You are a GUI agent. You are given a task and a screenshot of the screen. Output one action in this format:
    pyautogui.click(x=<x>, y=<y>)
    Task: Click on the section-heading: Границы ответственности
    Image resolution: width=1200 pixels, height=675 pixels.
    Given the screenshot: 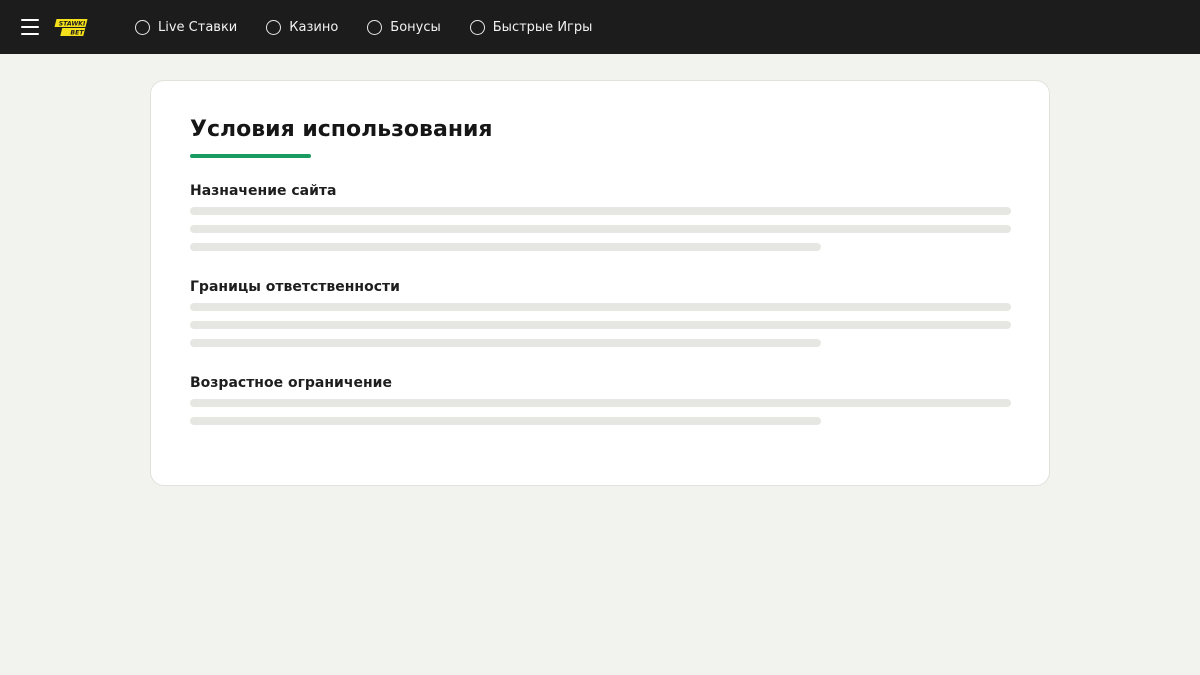 What is the action you would take?
    pyautogui.click(x=295, y=287)
    